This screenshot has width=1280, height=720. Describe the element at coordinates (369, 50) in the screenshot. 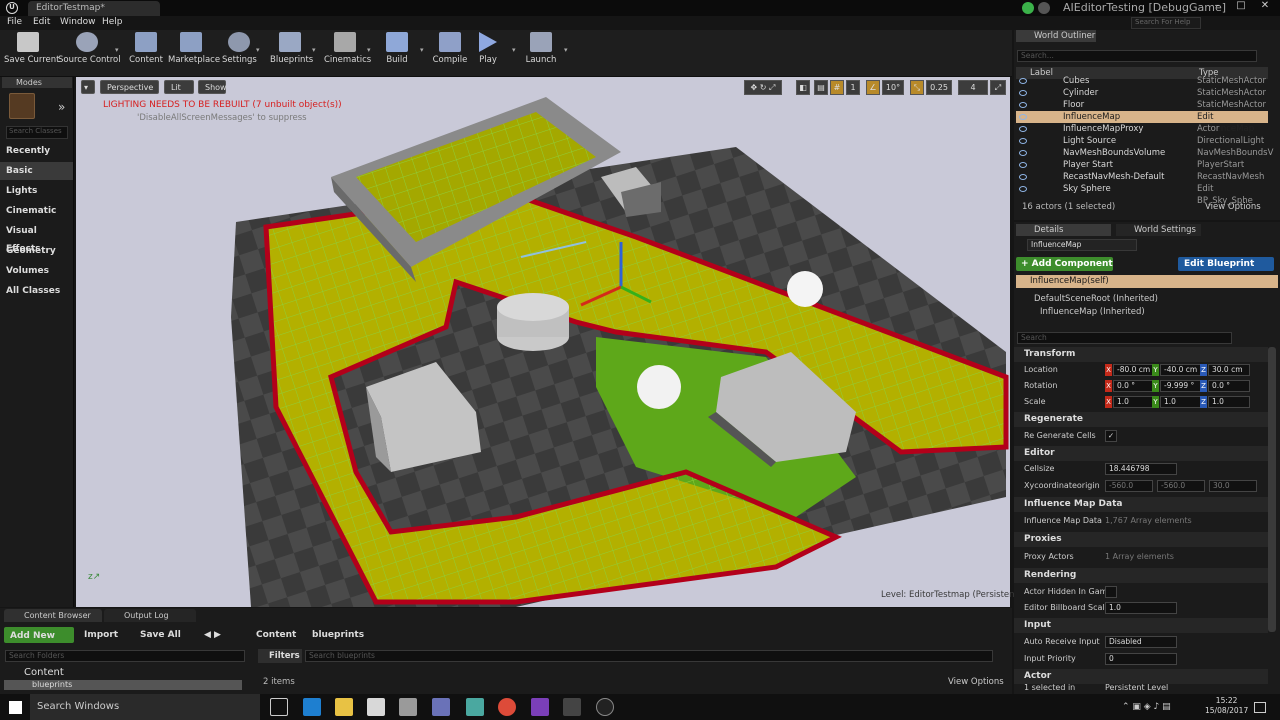

I see `cinematics-dropdown-icon: ▾` at that location.